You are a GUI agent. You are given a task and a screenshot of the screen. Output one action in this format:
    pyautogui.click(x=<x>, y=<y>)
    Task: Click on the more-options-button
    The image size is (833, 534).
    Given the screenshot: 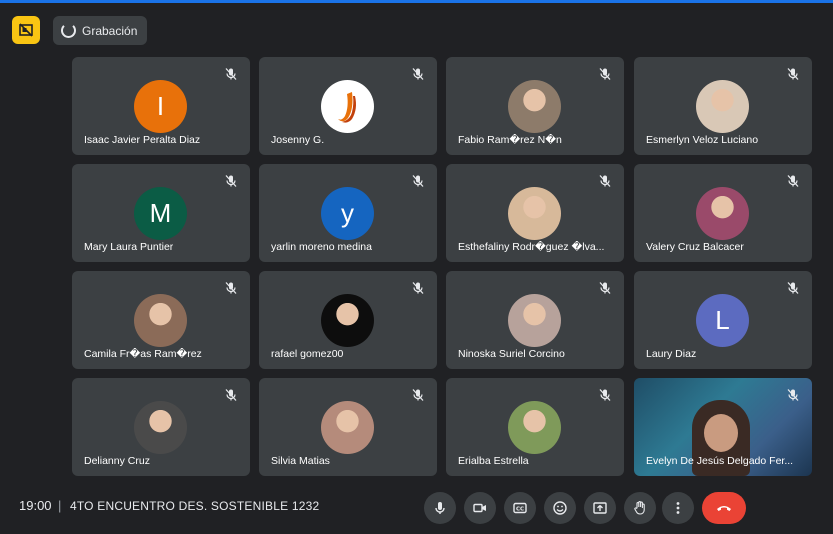 What is the action you would take?
    pyautogui.click(x=678, y=508)
    